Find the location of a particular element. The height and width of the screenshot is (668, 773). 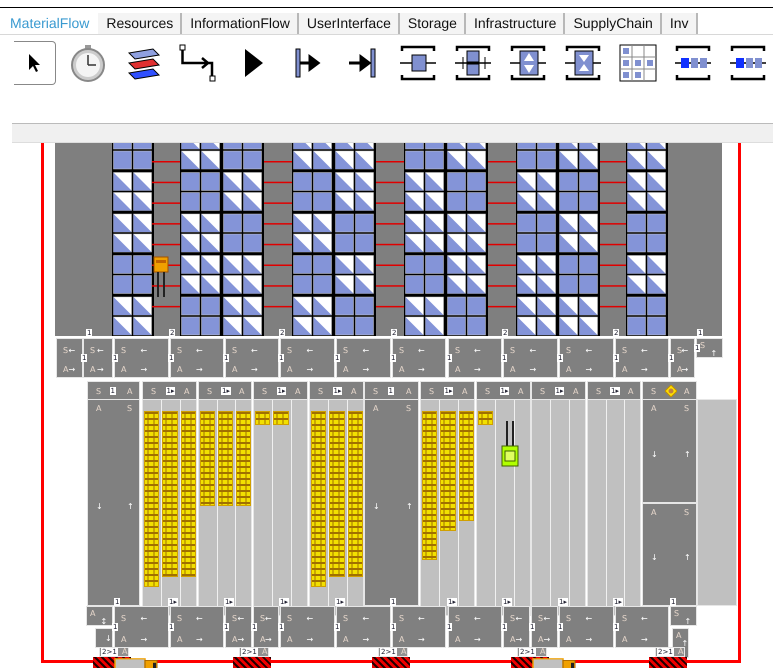

tab: Resources is located at coordinates (140, 23).